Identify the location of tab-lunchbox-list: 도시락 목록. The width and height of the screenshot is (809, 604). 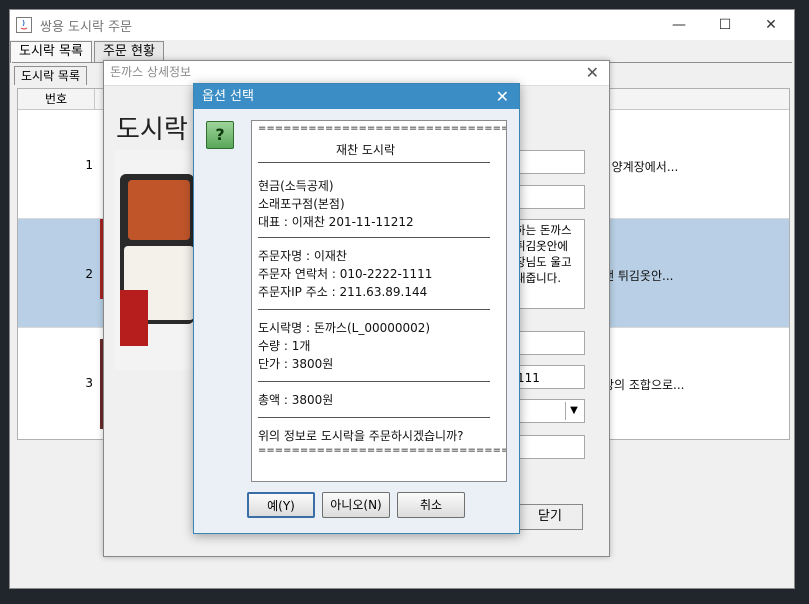
(51, 52).